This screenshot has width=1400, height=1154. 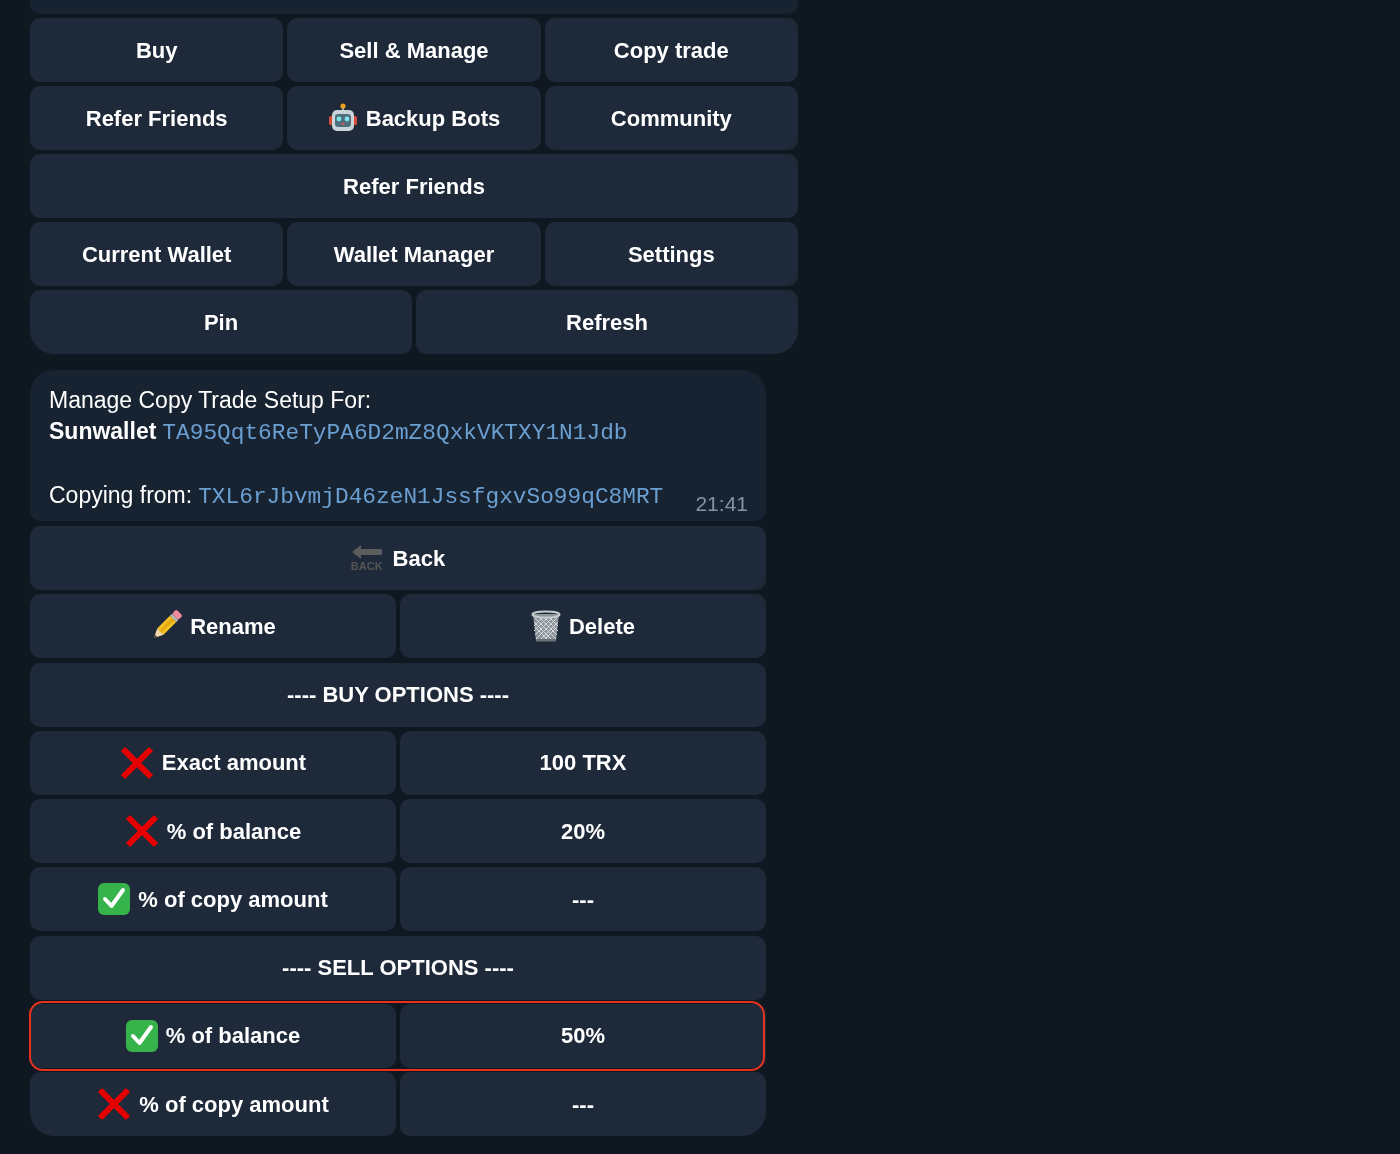 What do you see at coordinates (671, 50) in the screenshot?
I see `keyboard-button: Copy trade` at bounding box center [671, 50].